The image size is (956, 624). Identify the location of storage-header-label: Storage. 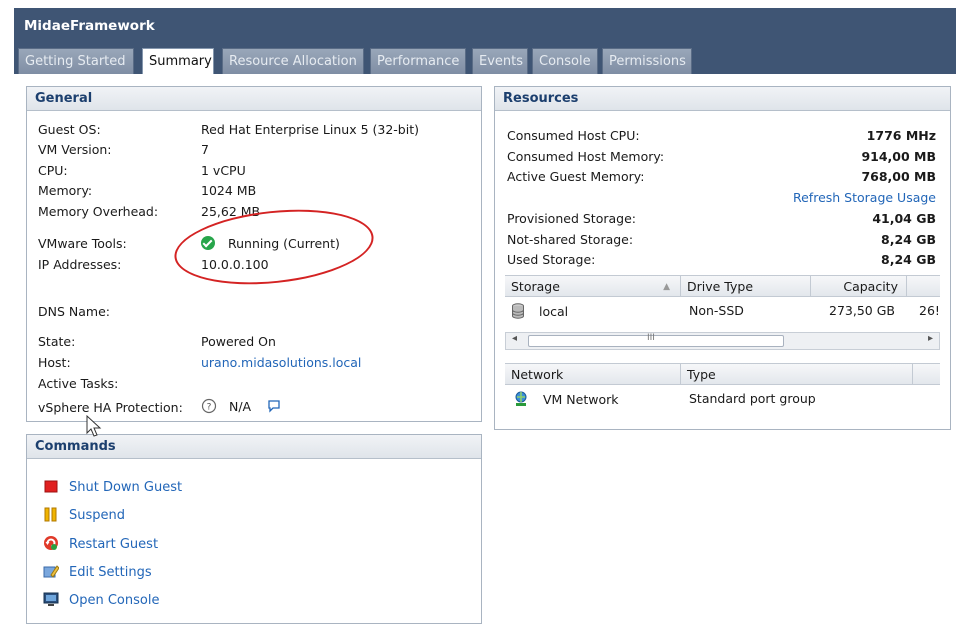
(535, 286).